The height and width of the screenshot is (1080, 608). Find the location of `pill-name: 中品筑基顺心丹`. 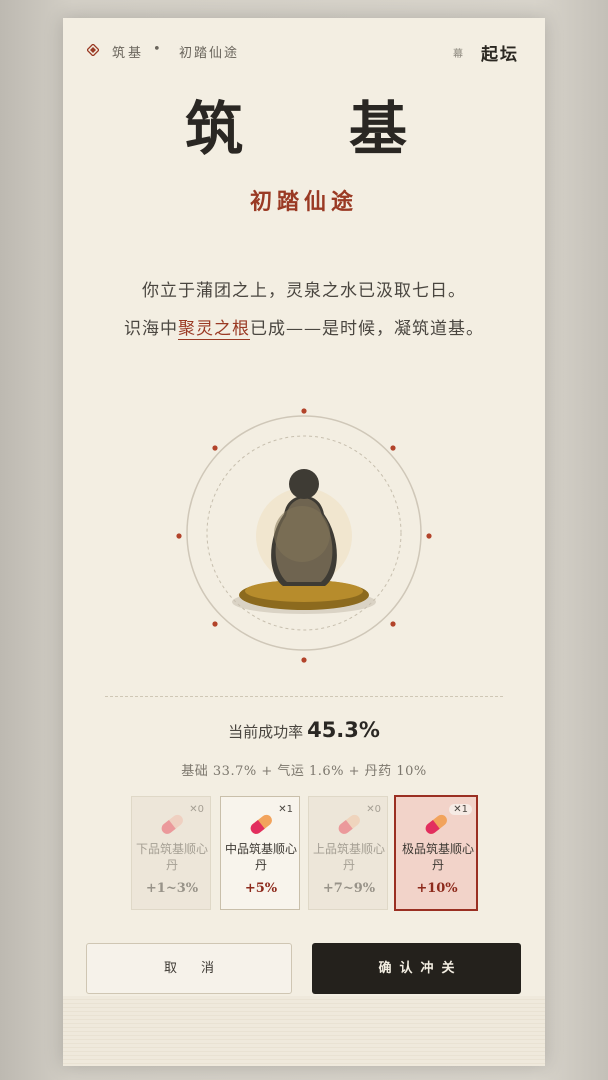

pill-name: 中品筑基顺心丹 is located at coordinates (261, 857).